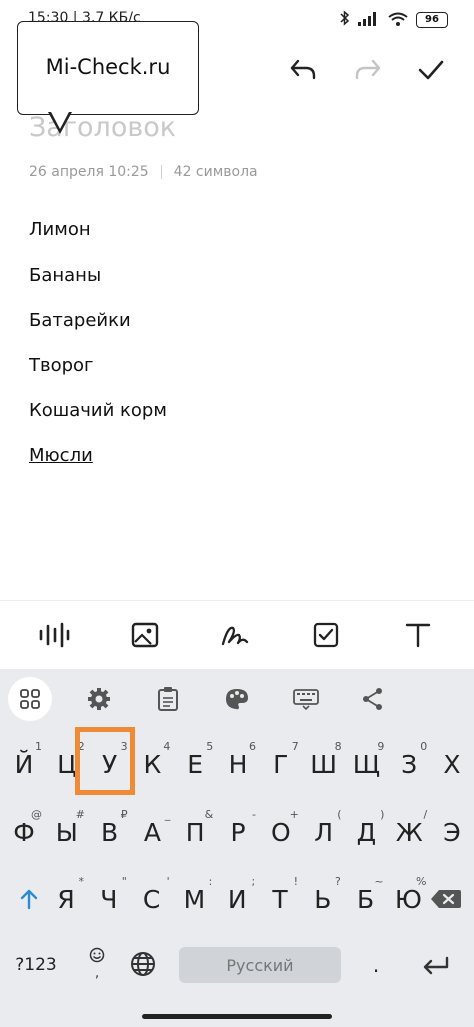 This screenshot has width=474, height=1027. I want to click on key: Г7, so click(281, 764).